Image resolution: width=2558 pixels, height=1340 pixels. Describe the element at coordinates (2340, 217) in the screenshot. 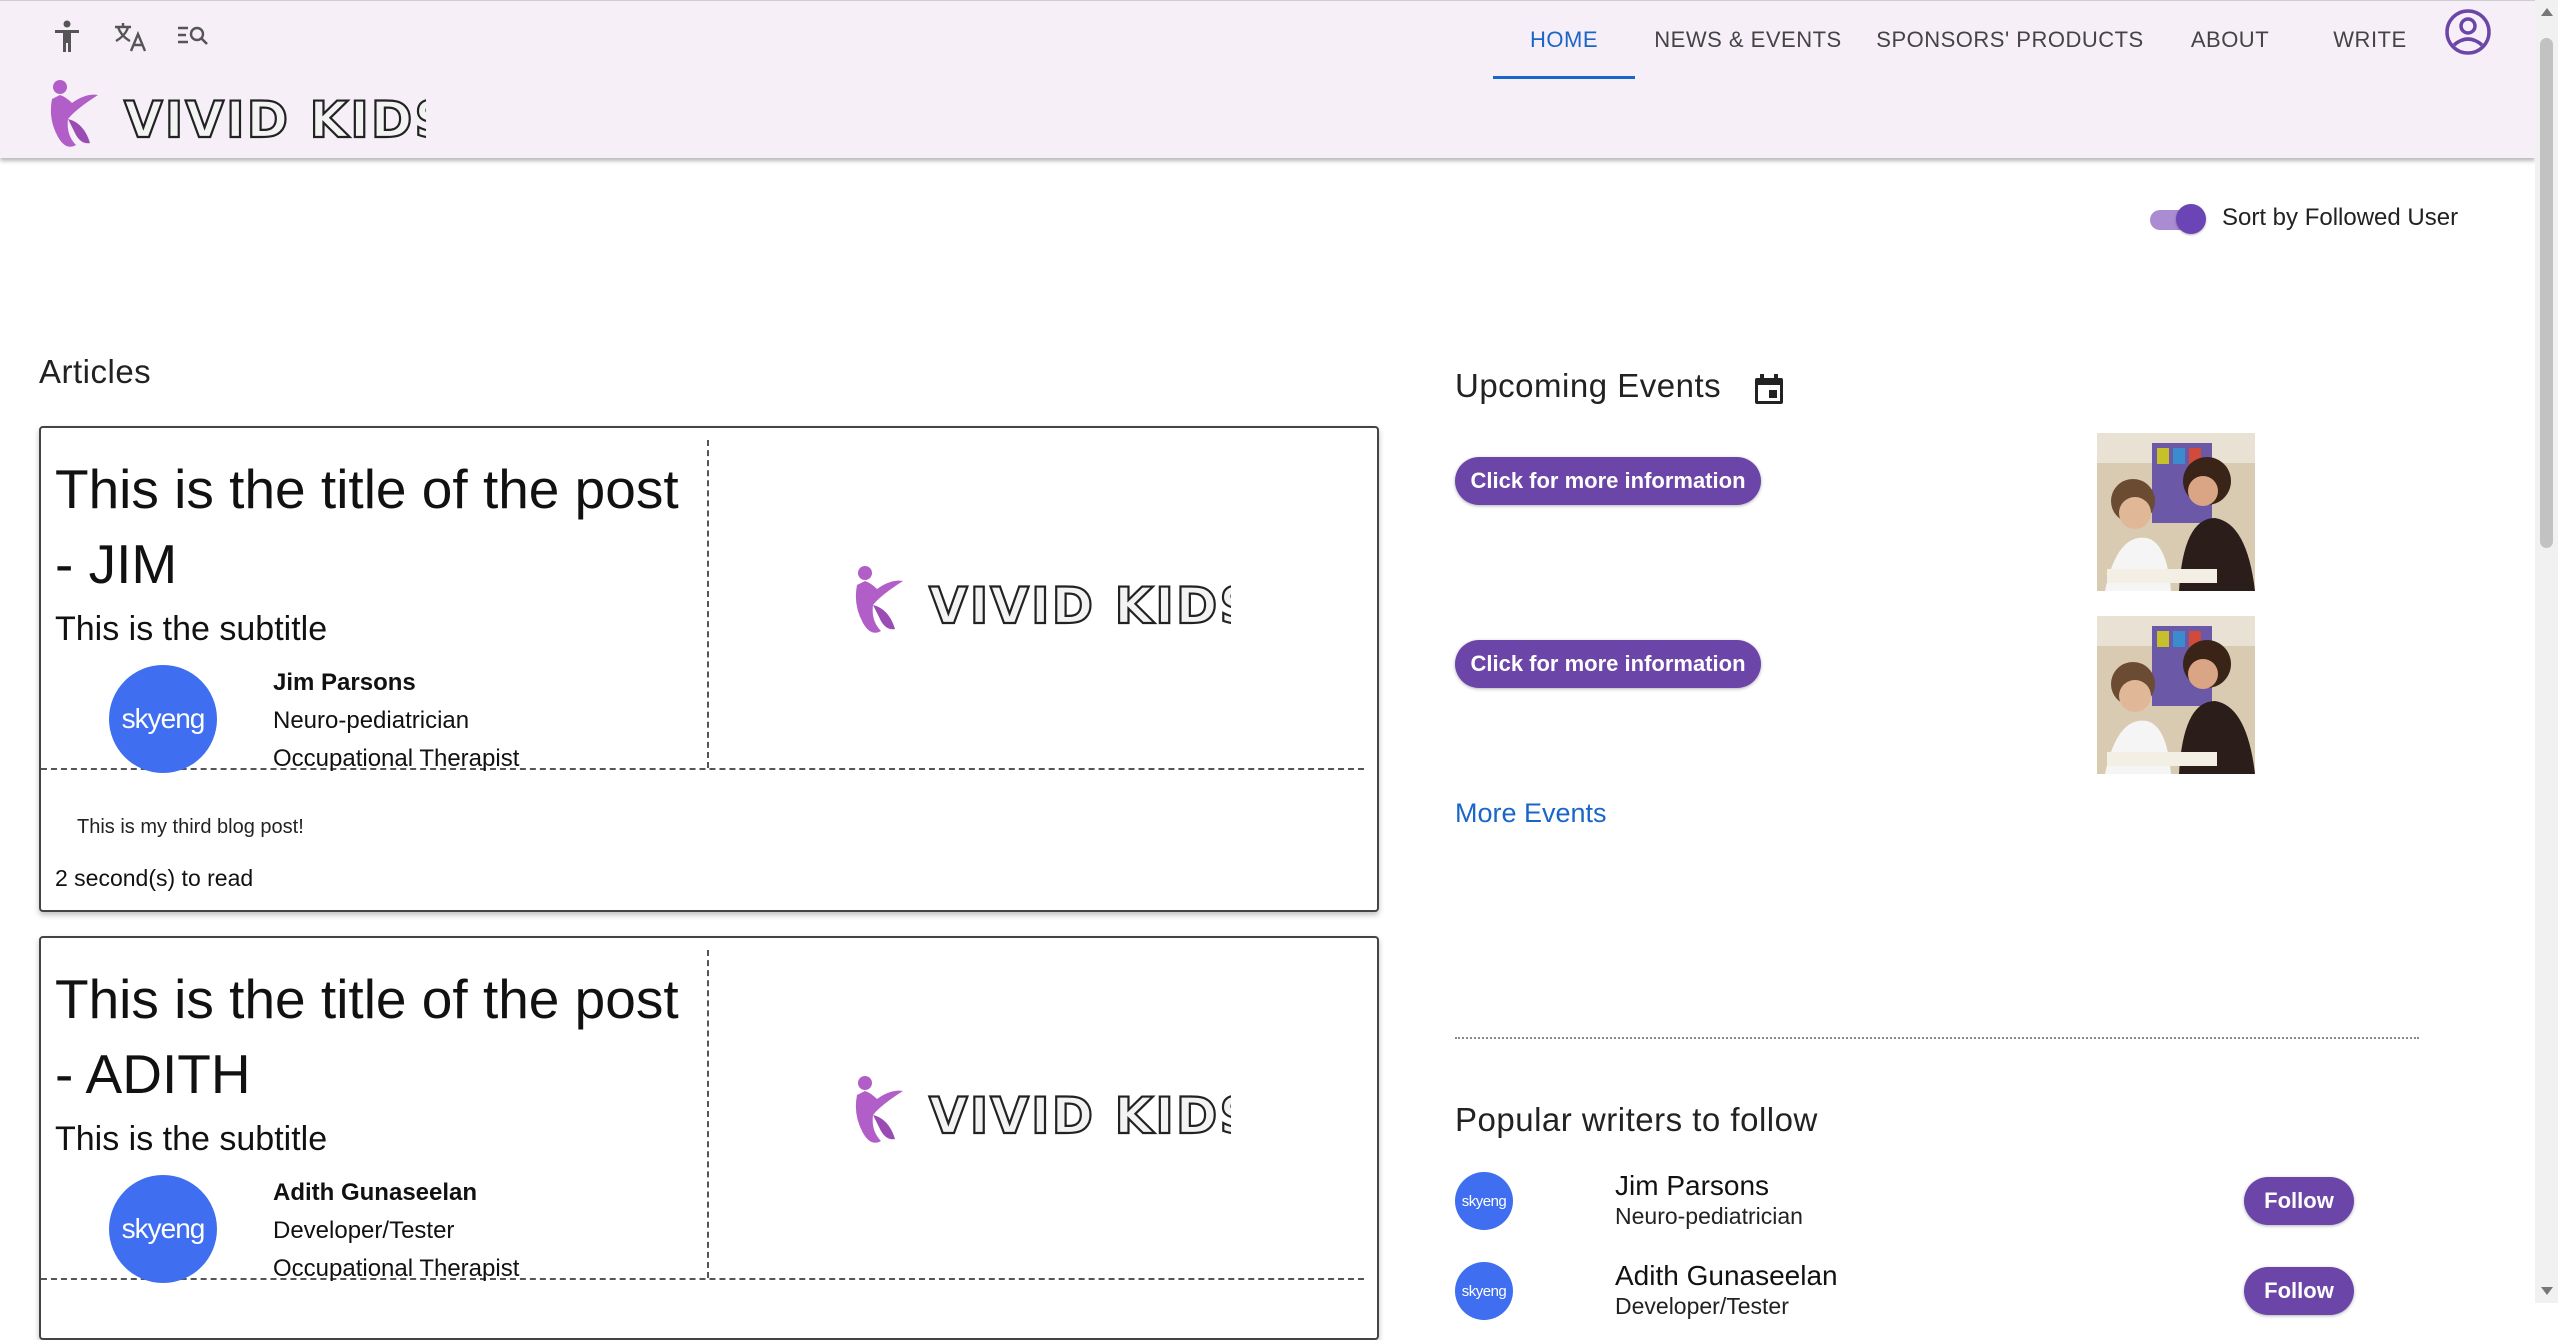

I see `sort-toggle-label: Sort by Followed User` at that location.